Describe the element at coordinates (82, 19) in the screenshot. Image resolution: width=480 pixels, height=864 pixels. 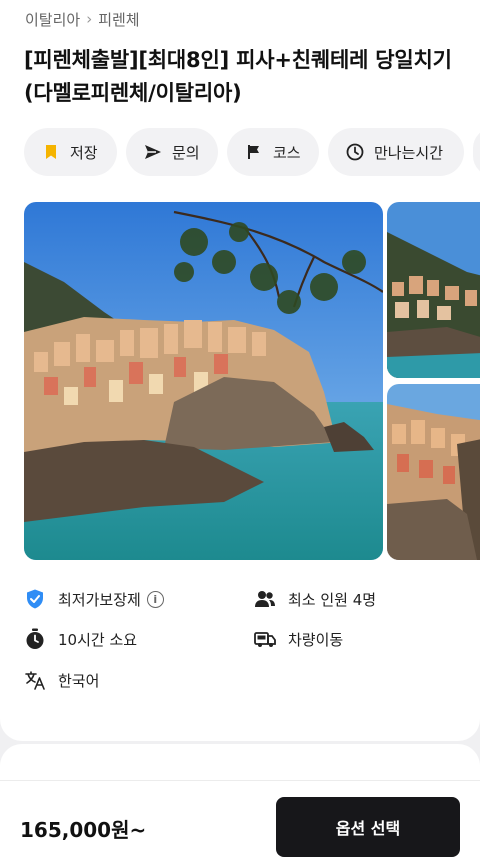
I see `breadcrumb: 이탈리아 › 피렌체` at that location.